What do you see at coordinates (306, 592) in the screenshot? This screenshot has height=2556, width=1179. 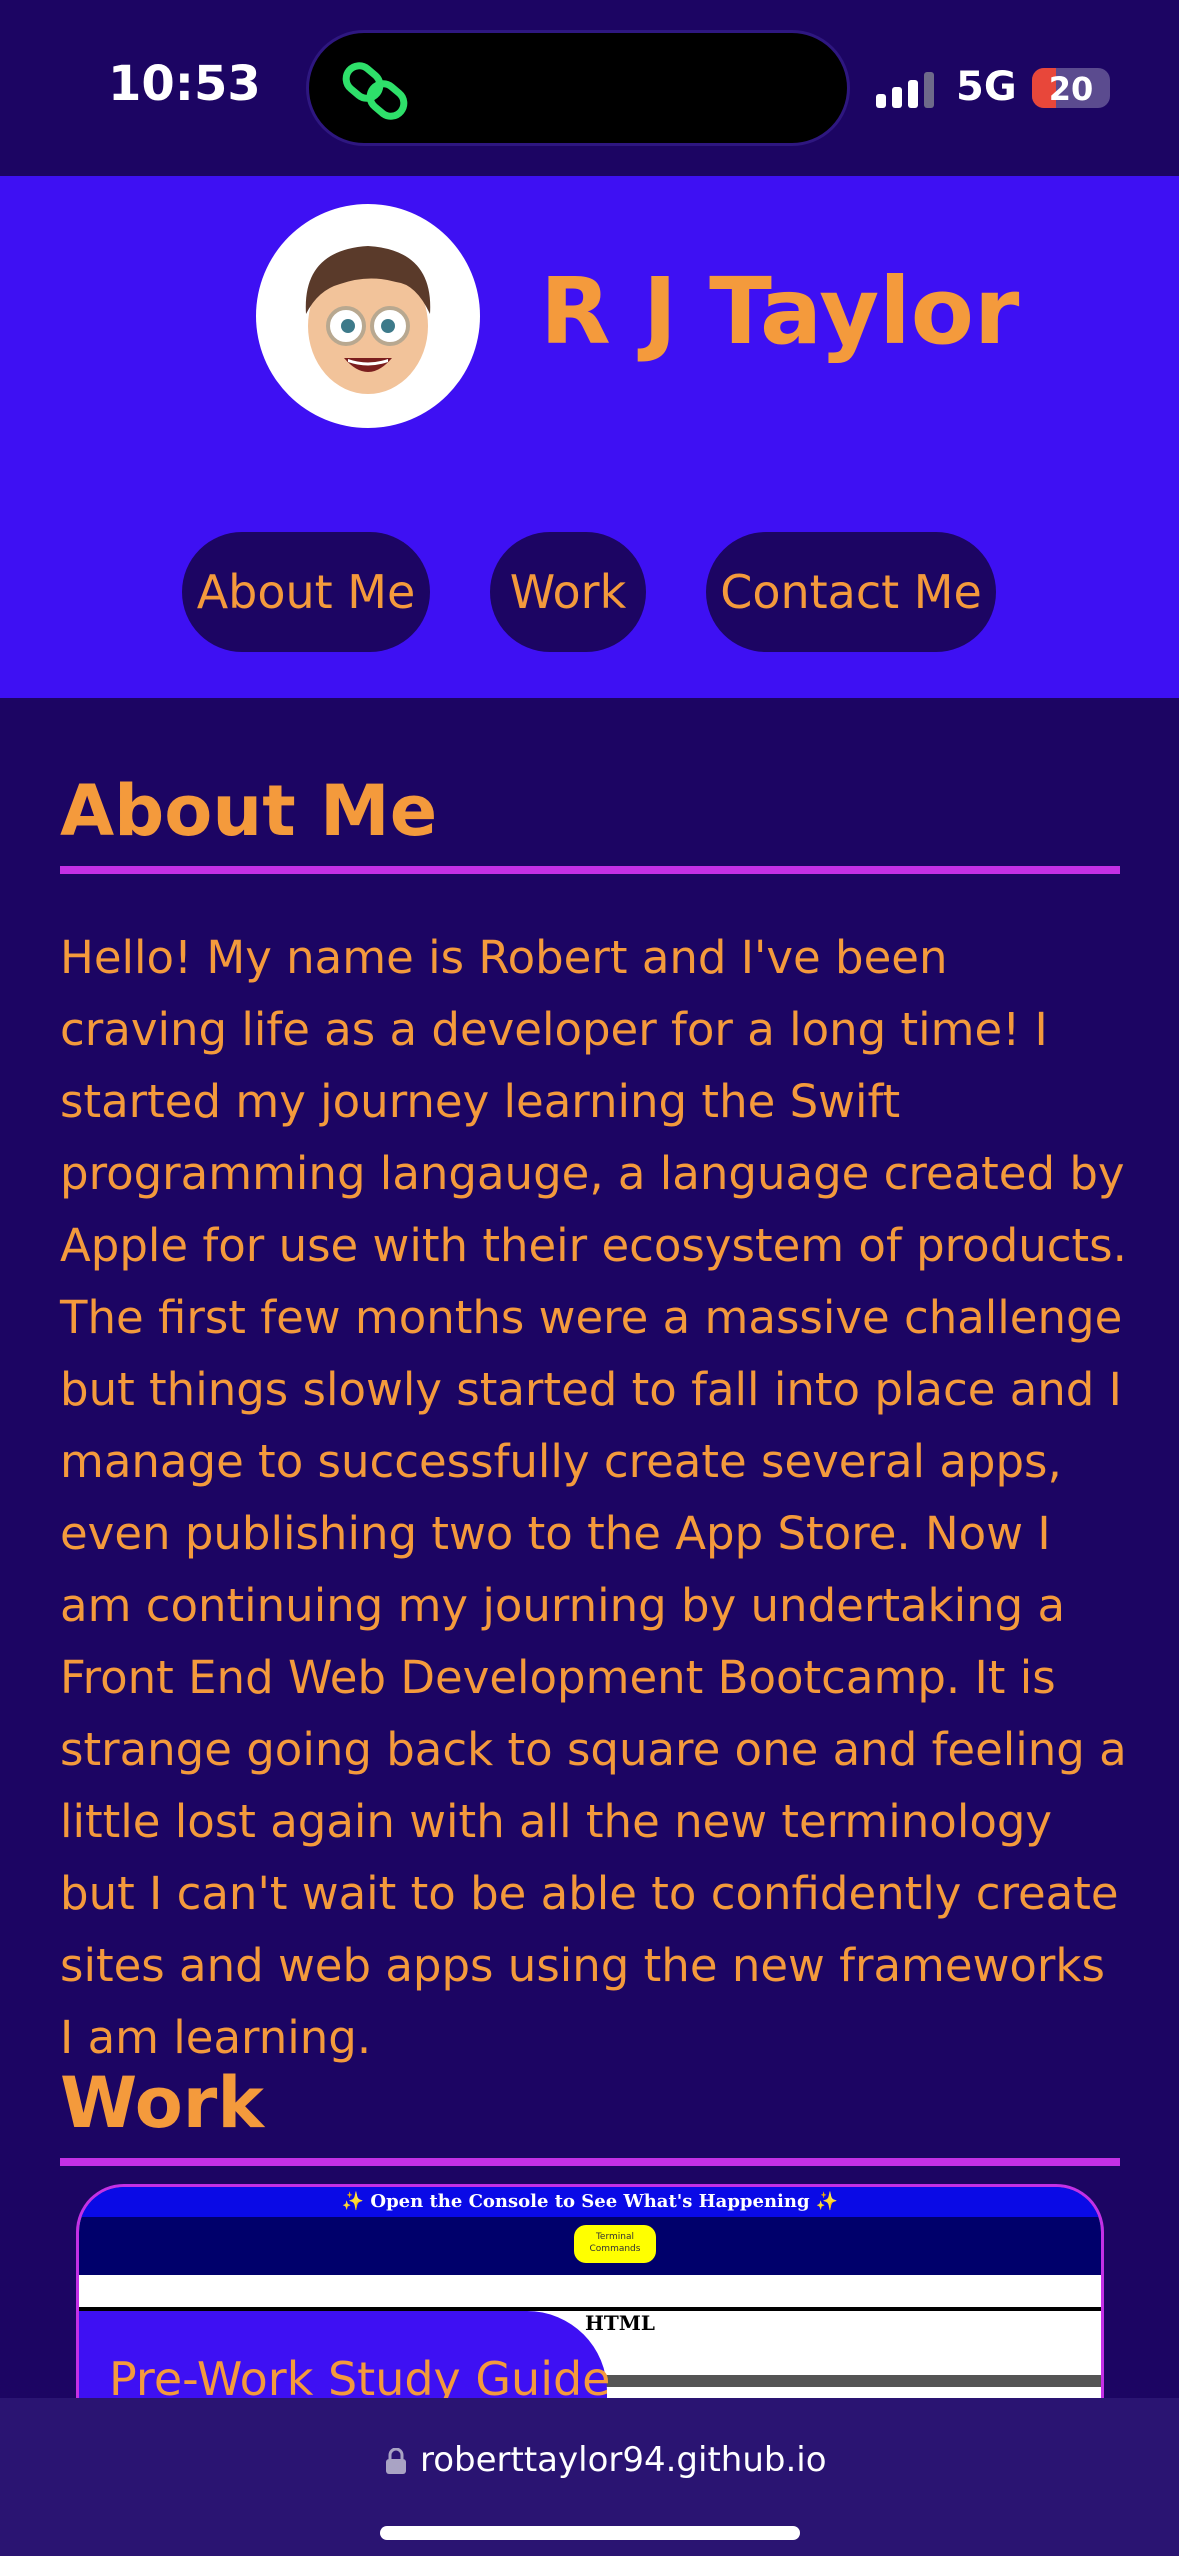 I see `nav-about-me-button: About Me` at bounding box center [306, 592].